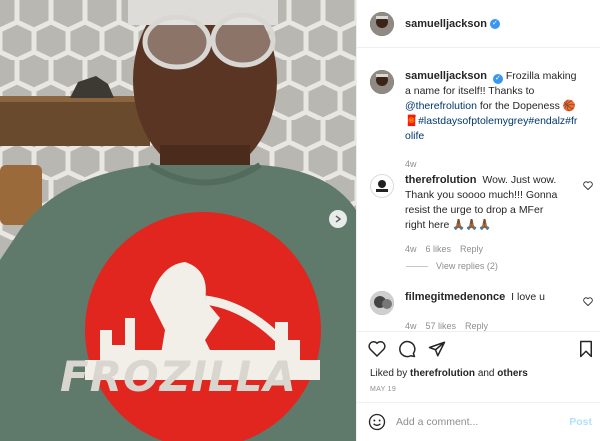 The width and height of the screenshot is (600, 441). What do you see at coordinates (437, 349) in the screenshot?
I see `share-paper-plane-icon` at bounding box center [437, 349].